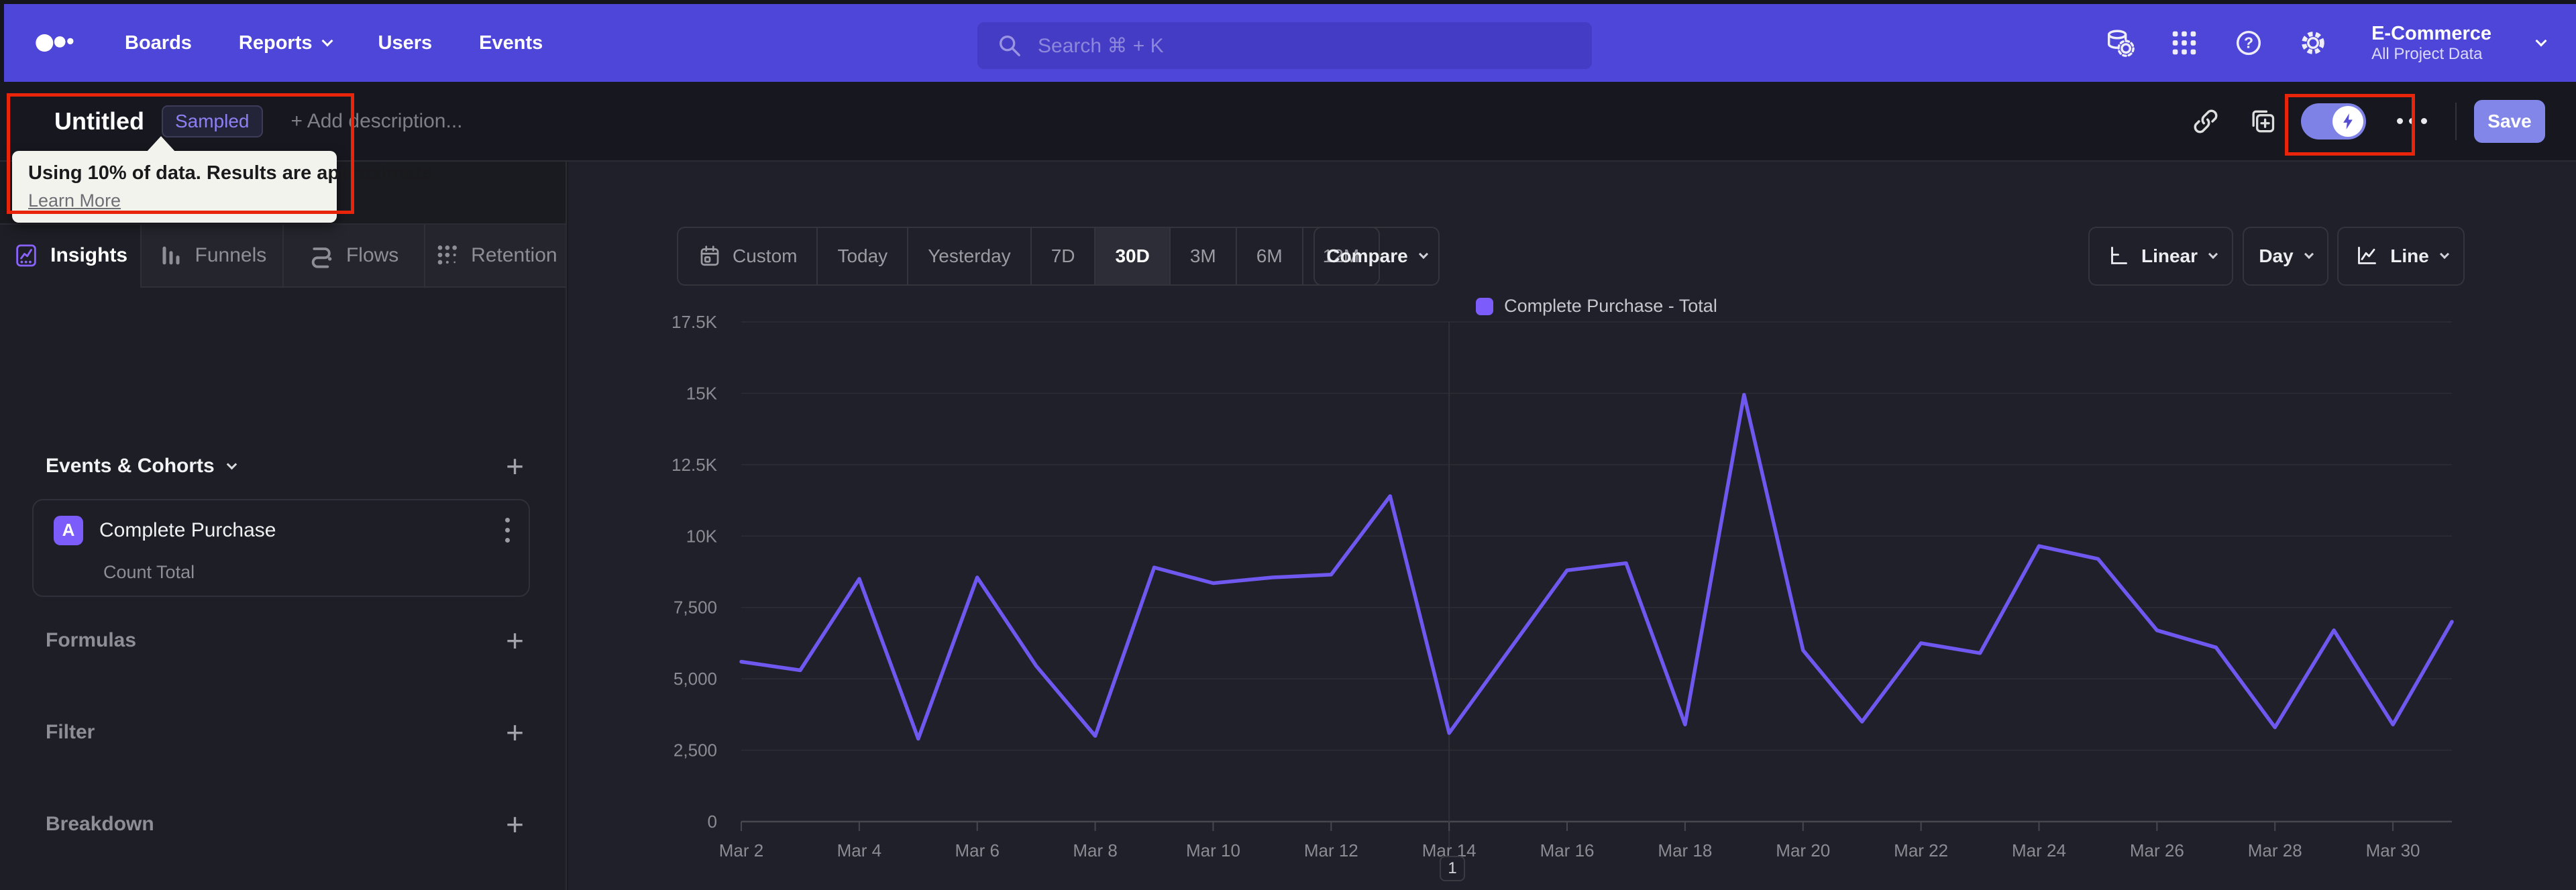  Describe the element at coordinates (285, 640) in the screenshot. I see `section-formulas: Formulas +` at that location.